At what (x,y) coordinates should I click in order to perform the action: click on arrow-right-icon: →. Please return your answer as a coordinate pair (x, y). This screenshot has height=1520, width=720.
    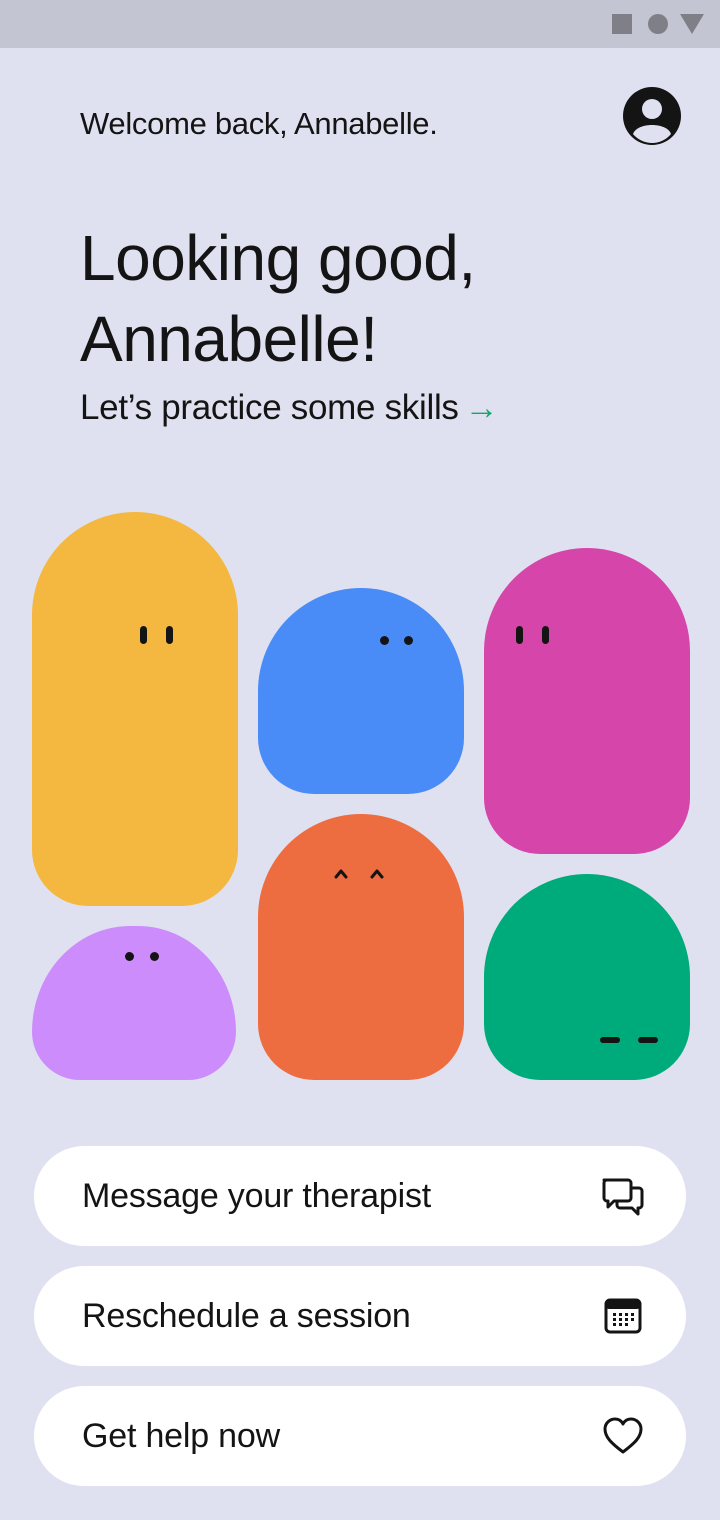
    Looking at the image, I should click on (481, 407).